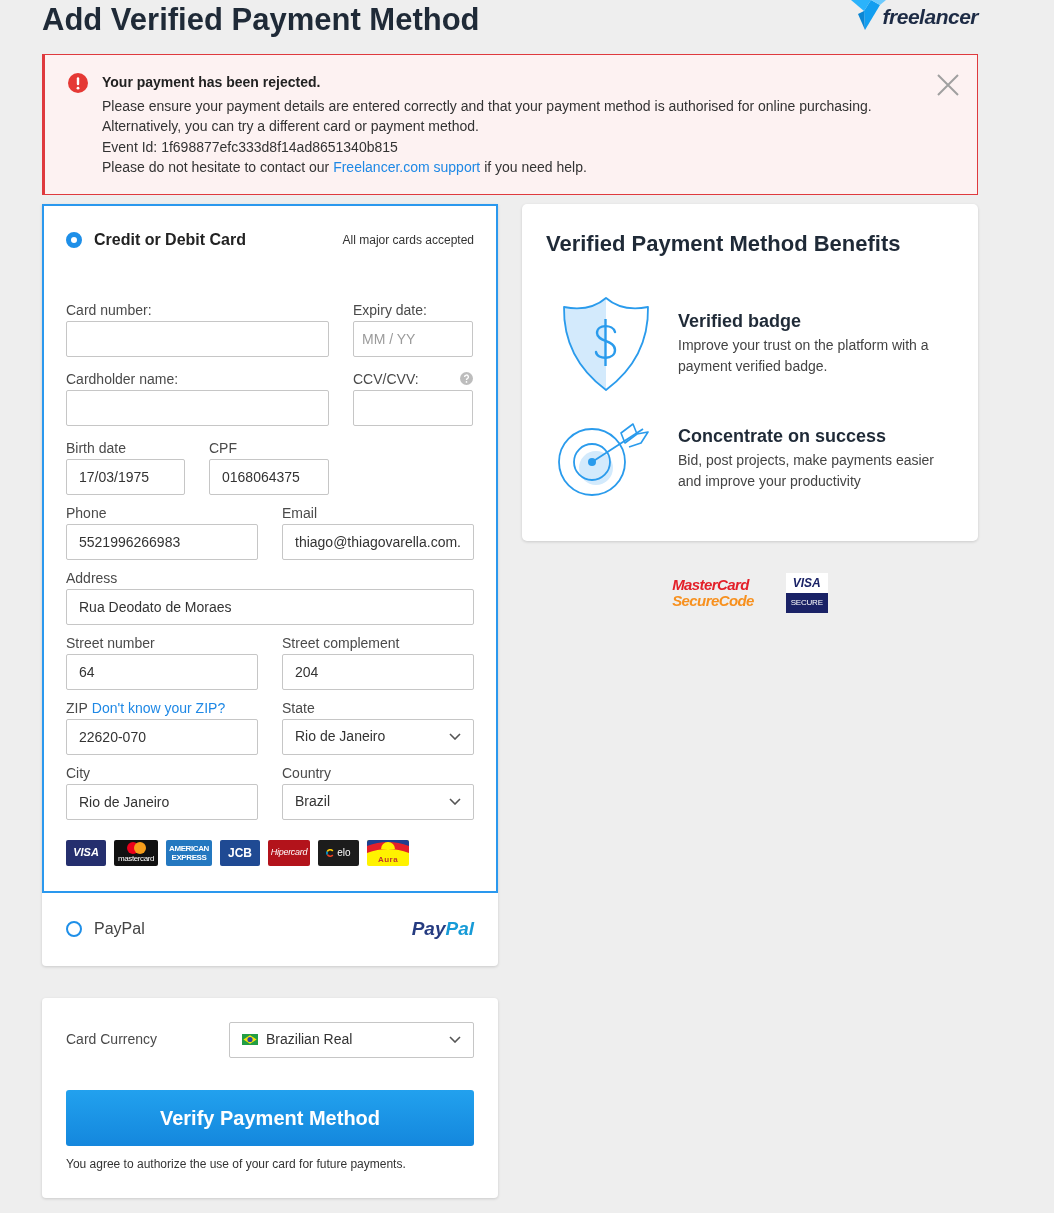  I want to click on card-brand-logo: Hipercard, so click(289, 852).